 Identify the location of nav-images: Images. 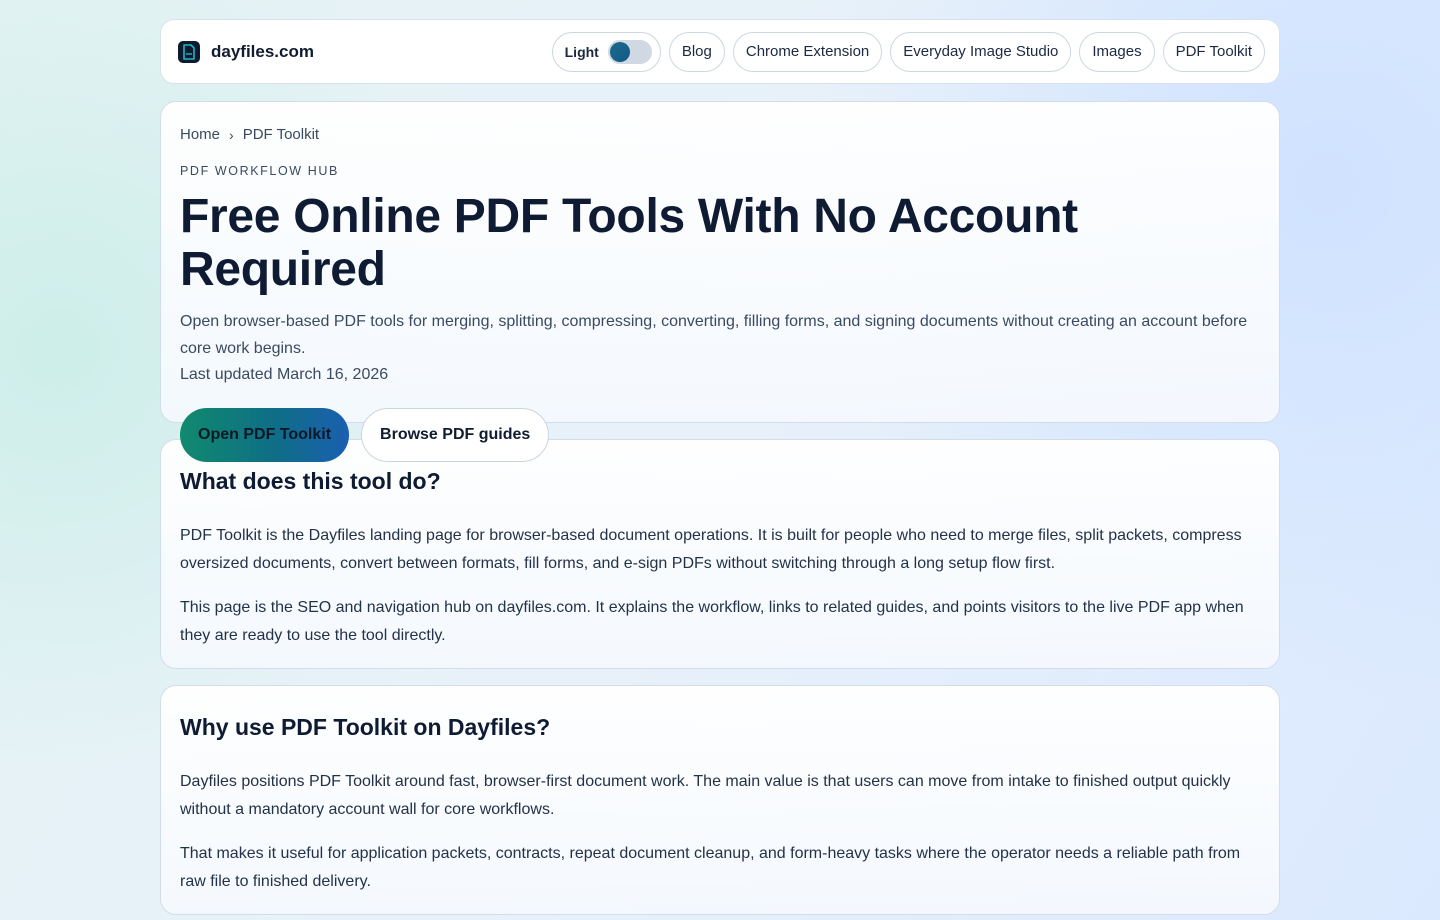
(1117, 51).